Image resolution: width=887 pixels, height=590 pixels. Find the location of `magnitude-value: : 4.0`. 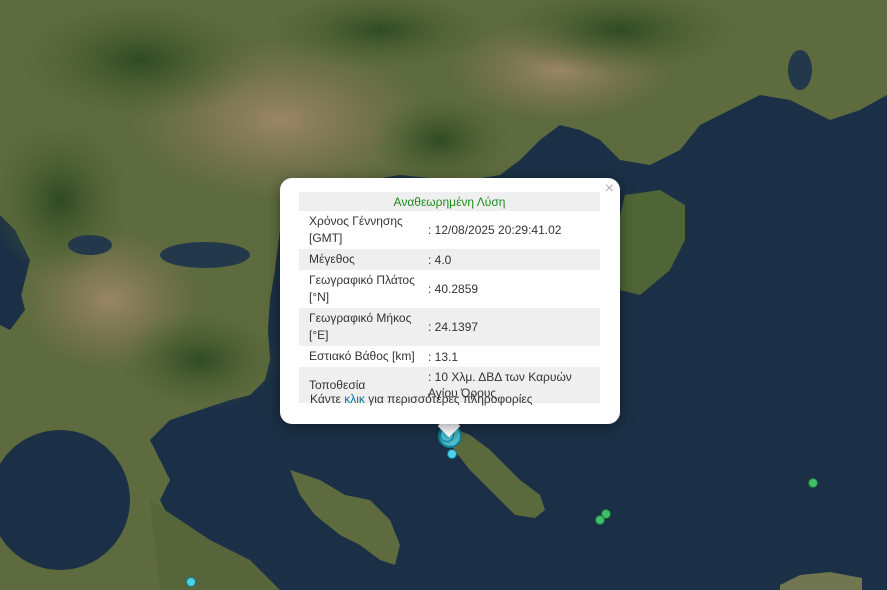

magnitude-value: : 4.0 is located at coordinates (511, 259).